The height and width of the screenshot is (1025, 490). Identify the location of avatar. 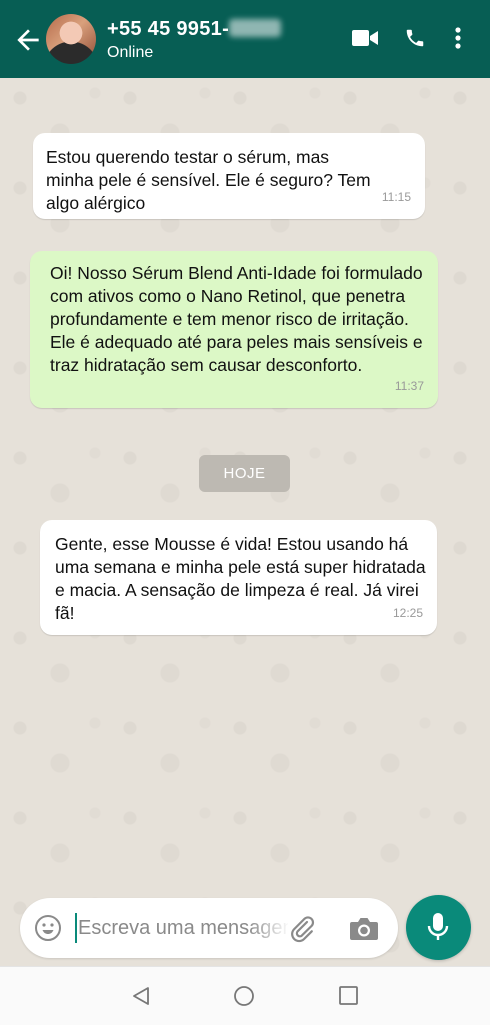
(71, 39).